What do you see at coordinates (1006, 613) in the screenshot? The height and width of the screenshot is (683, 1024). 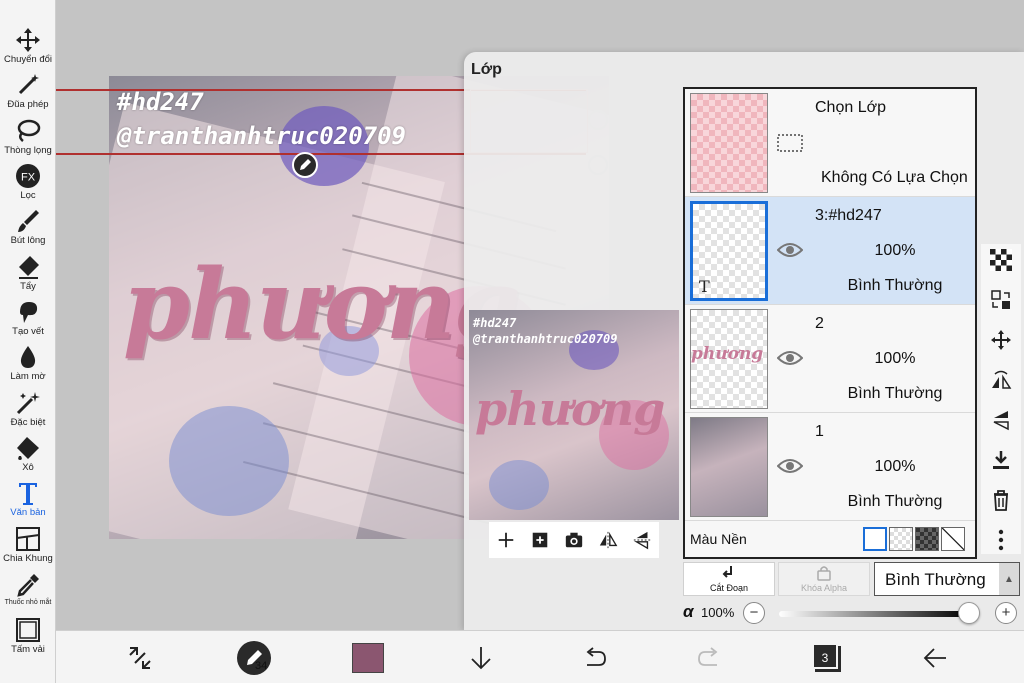 I see `opacity-increase-button: +` at bounding box center [1006, 613].